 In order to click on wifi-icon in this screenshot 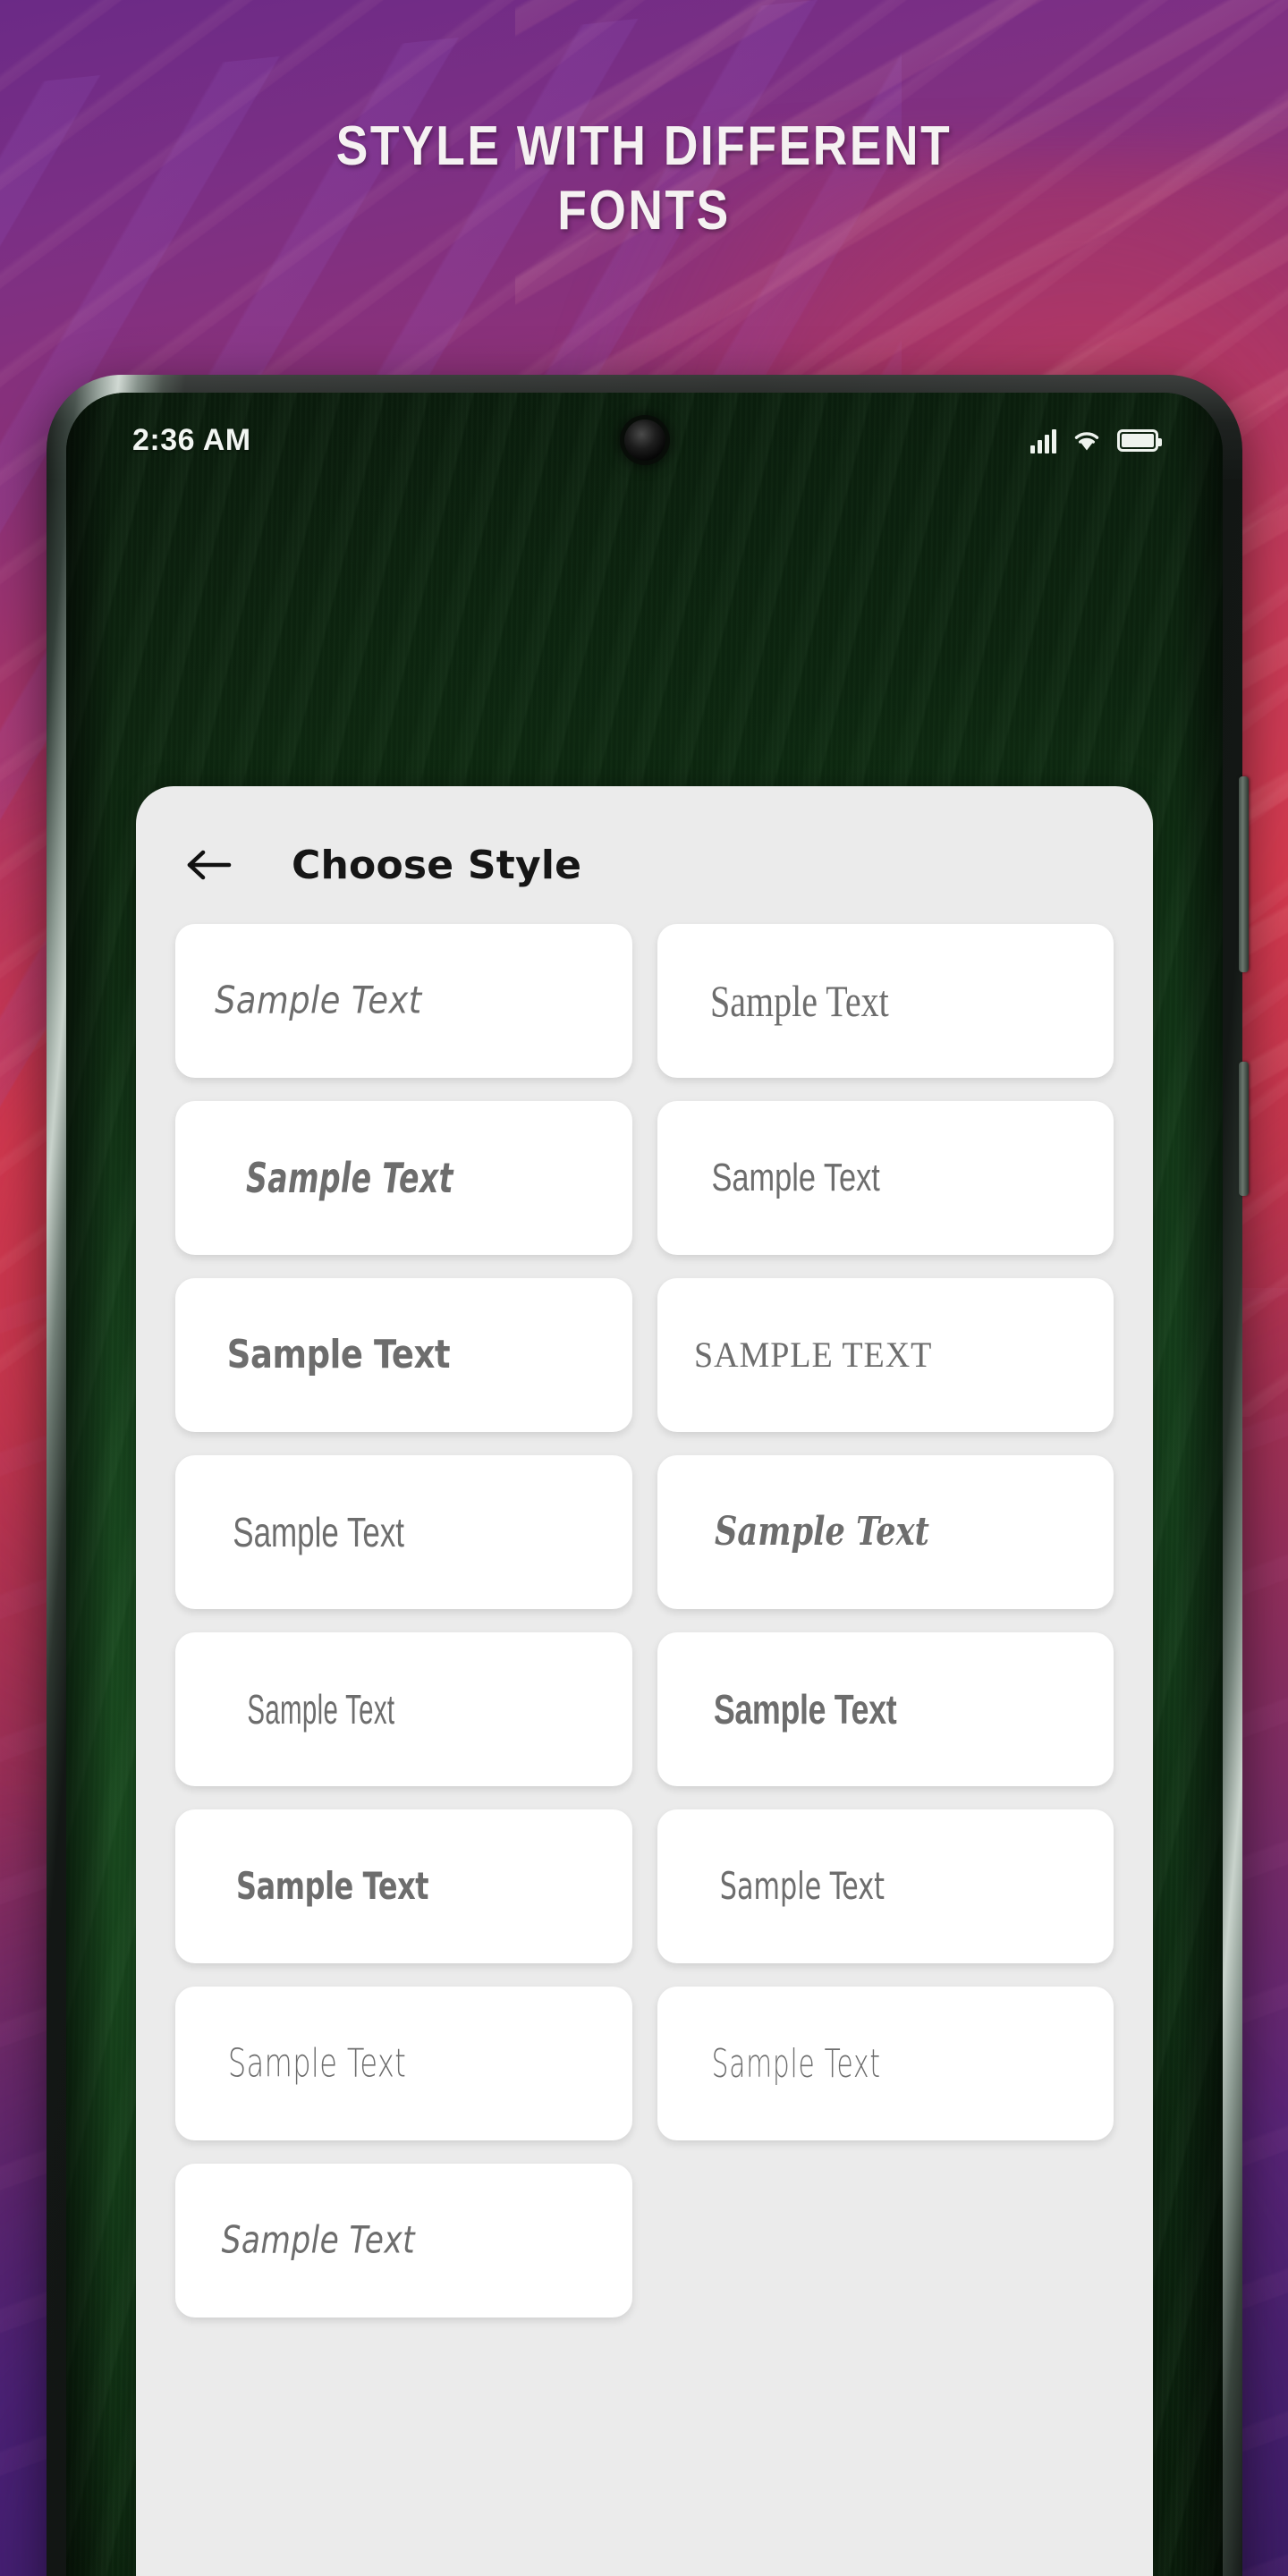, I will do `click(1087, 440)`.